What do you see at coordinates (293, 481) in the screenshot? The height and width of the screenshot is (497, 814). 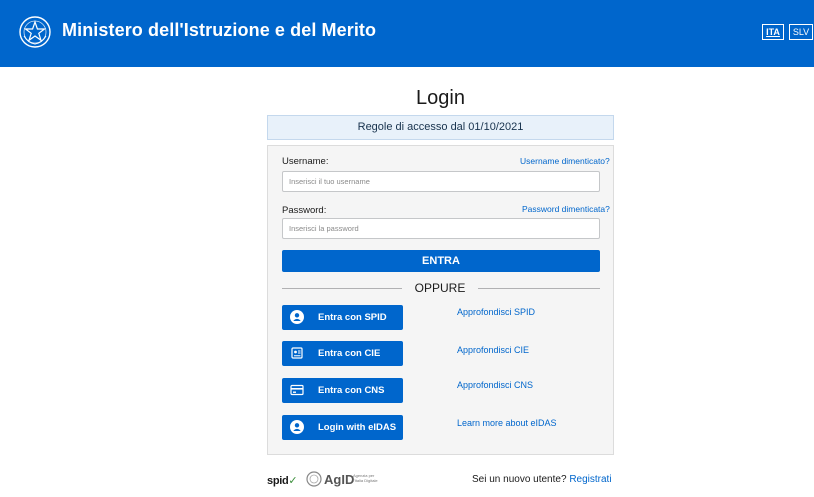 I see `spid-check-icon: ✓` at bounding box center [293, 481].